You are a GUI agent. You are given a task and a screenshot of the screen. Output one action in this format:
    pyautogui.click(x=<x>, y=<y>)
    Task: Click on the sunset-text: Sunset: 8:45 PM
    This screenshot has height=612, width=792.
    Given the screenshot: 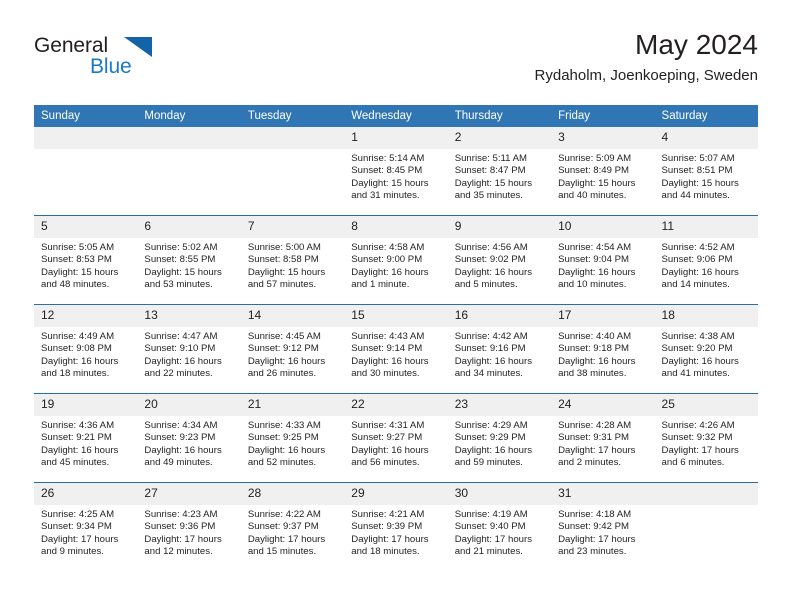 What is the action you would take?
    pyautogui.click(x=387, y=171)
    